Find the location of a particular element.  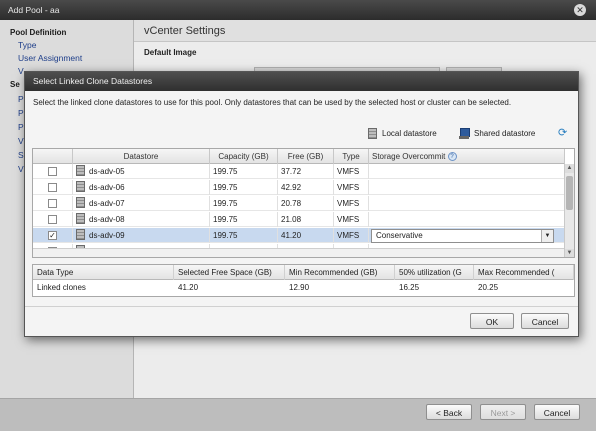

storage-overcommit-cell: Conservative ▼ is located at coordinates (467, 235).